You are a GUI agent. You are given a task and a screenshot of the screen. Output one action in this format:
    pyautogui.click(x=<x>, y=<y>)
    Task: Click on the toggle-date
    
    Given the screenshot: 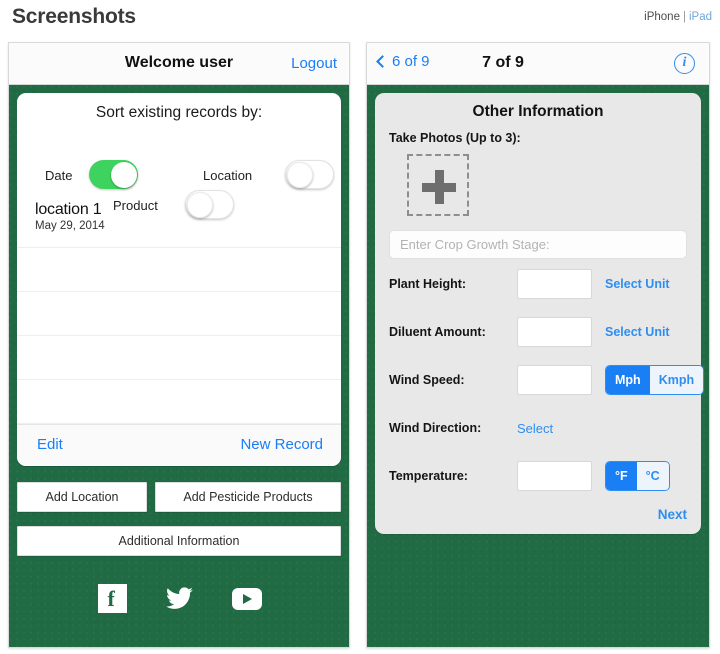 What is the action you would take?
    pyautogui.click(x=113, y=174)
    